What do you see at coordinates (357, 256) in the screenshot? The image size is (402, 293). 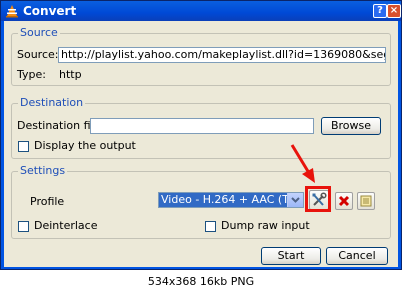 I see `cancel-button: Cancel` at bounding box center [357, 256].